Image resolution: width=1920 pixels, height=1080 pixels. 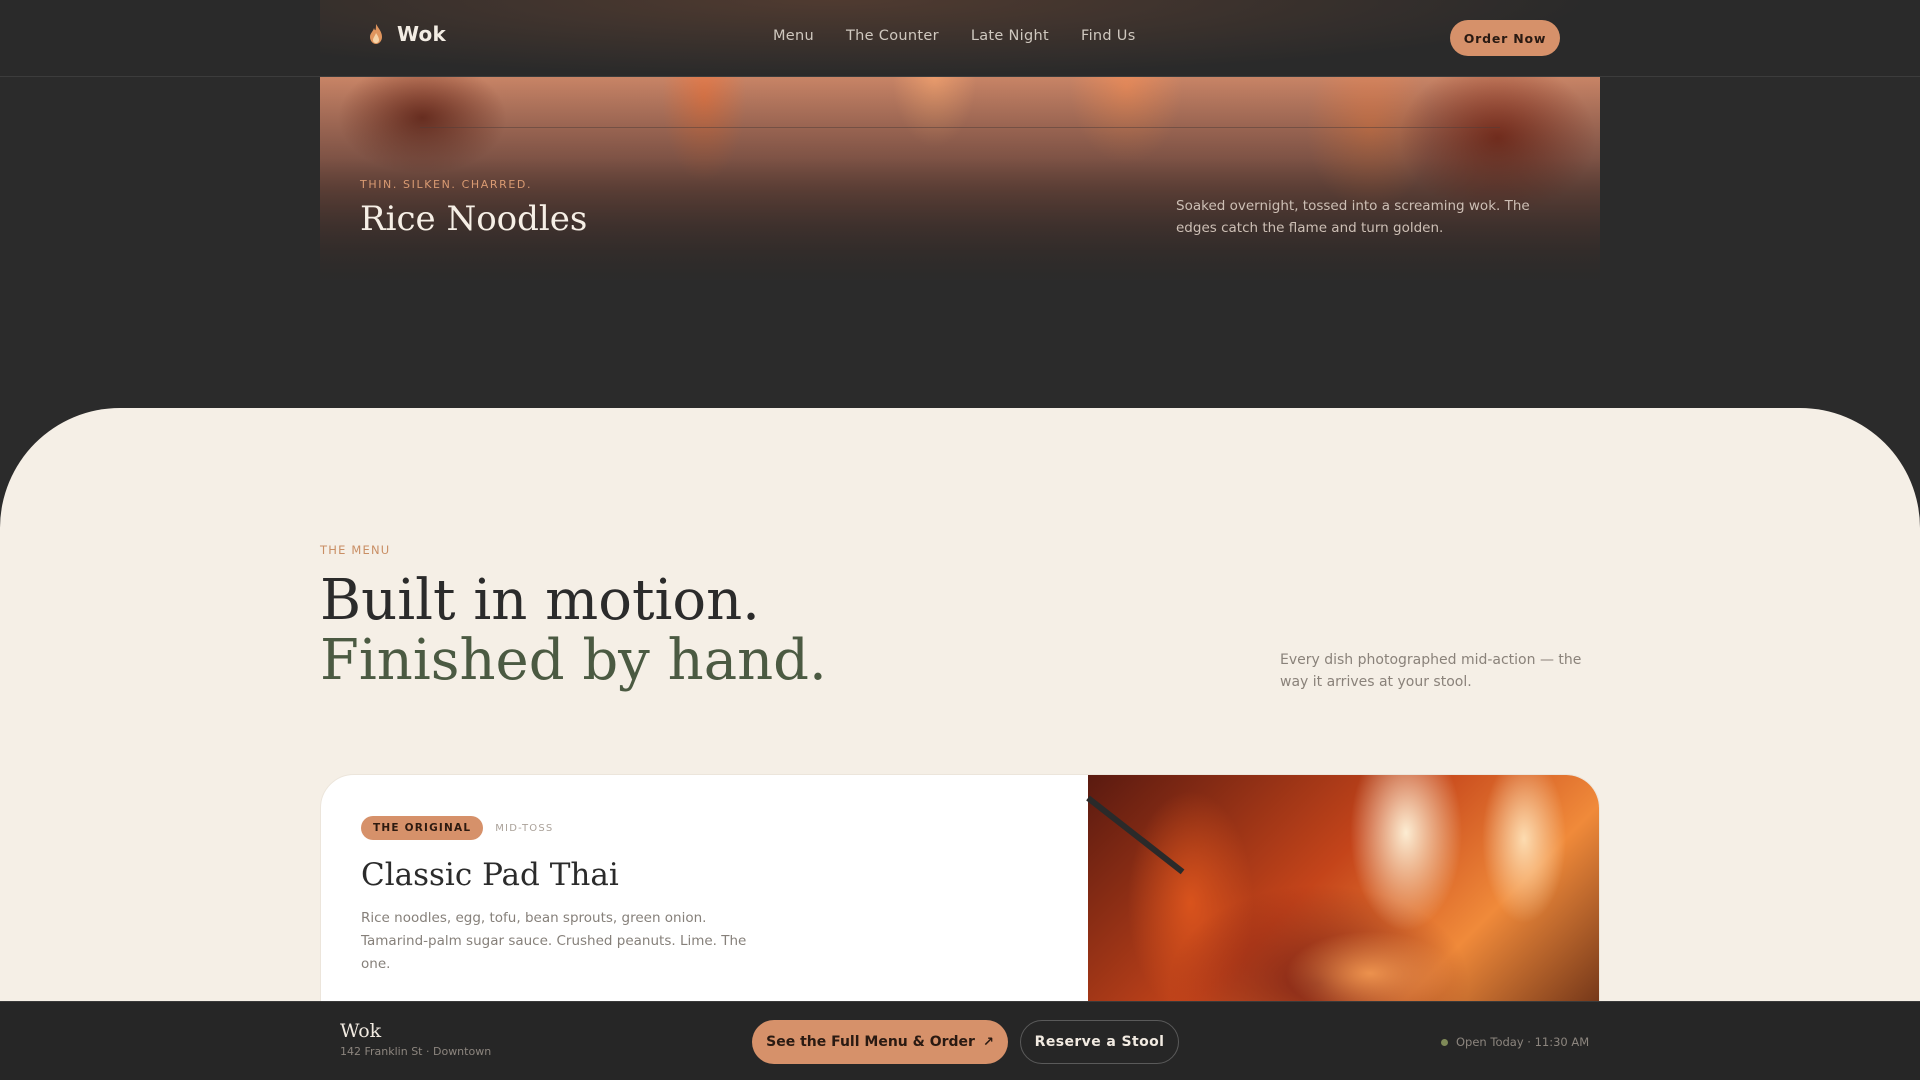 I want to click on open-status: Open Today · 11:30 AM, so click(x=1515, y=1042).